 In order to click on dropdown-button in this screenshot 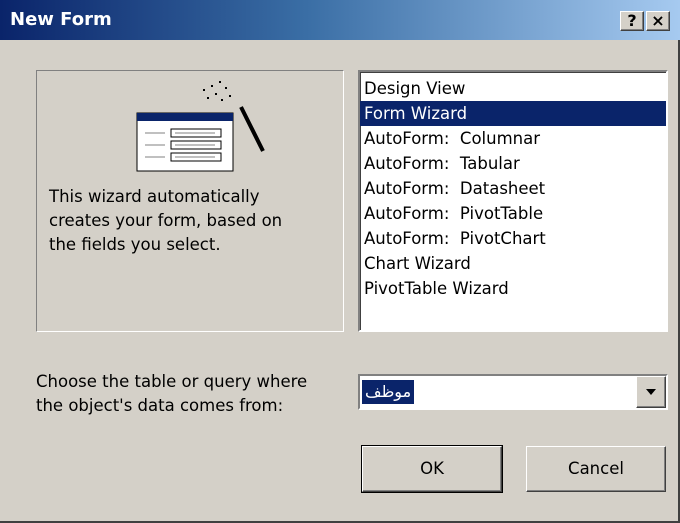, I will do `click(651, 392)`.